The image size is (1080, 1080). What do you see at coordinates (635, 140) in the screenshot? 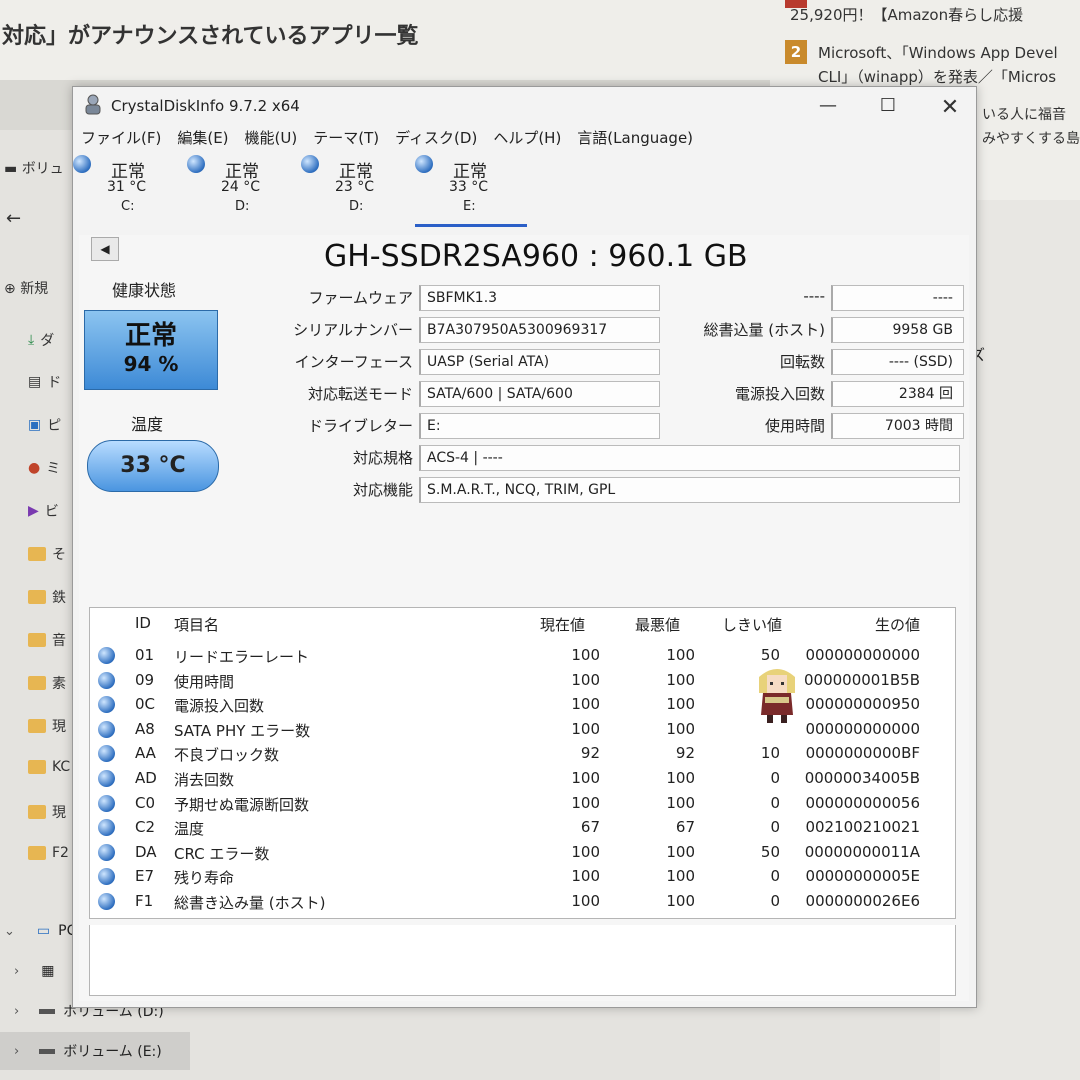
I see `menu-language: 言語(Language)` at bounding box center [635, 140].